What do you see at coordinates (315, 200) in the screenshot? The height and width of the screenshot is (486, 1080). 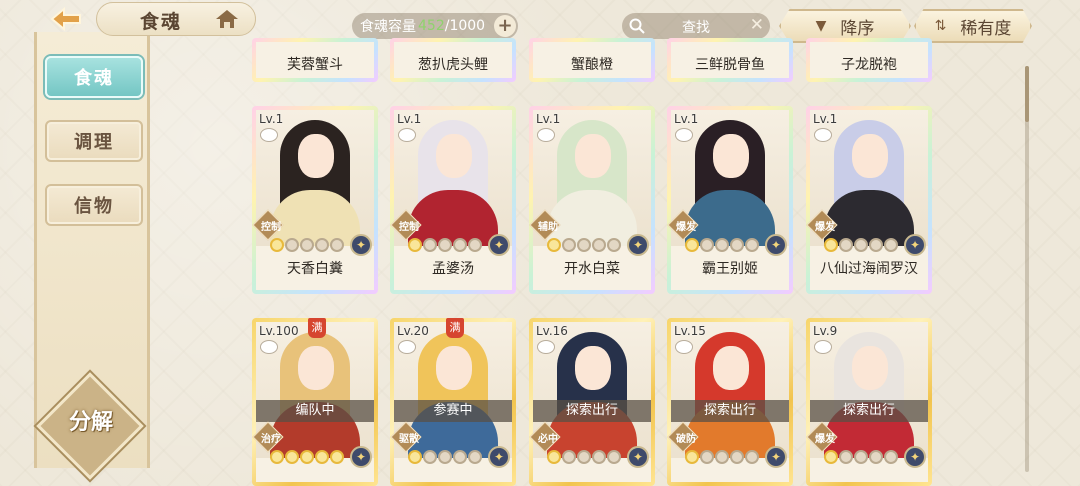 I see `food-soul-card: Lv.1 控制 ✦ 天香白糞` at bounding box center [315, 200].